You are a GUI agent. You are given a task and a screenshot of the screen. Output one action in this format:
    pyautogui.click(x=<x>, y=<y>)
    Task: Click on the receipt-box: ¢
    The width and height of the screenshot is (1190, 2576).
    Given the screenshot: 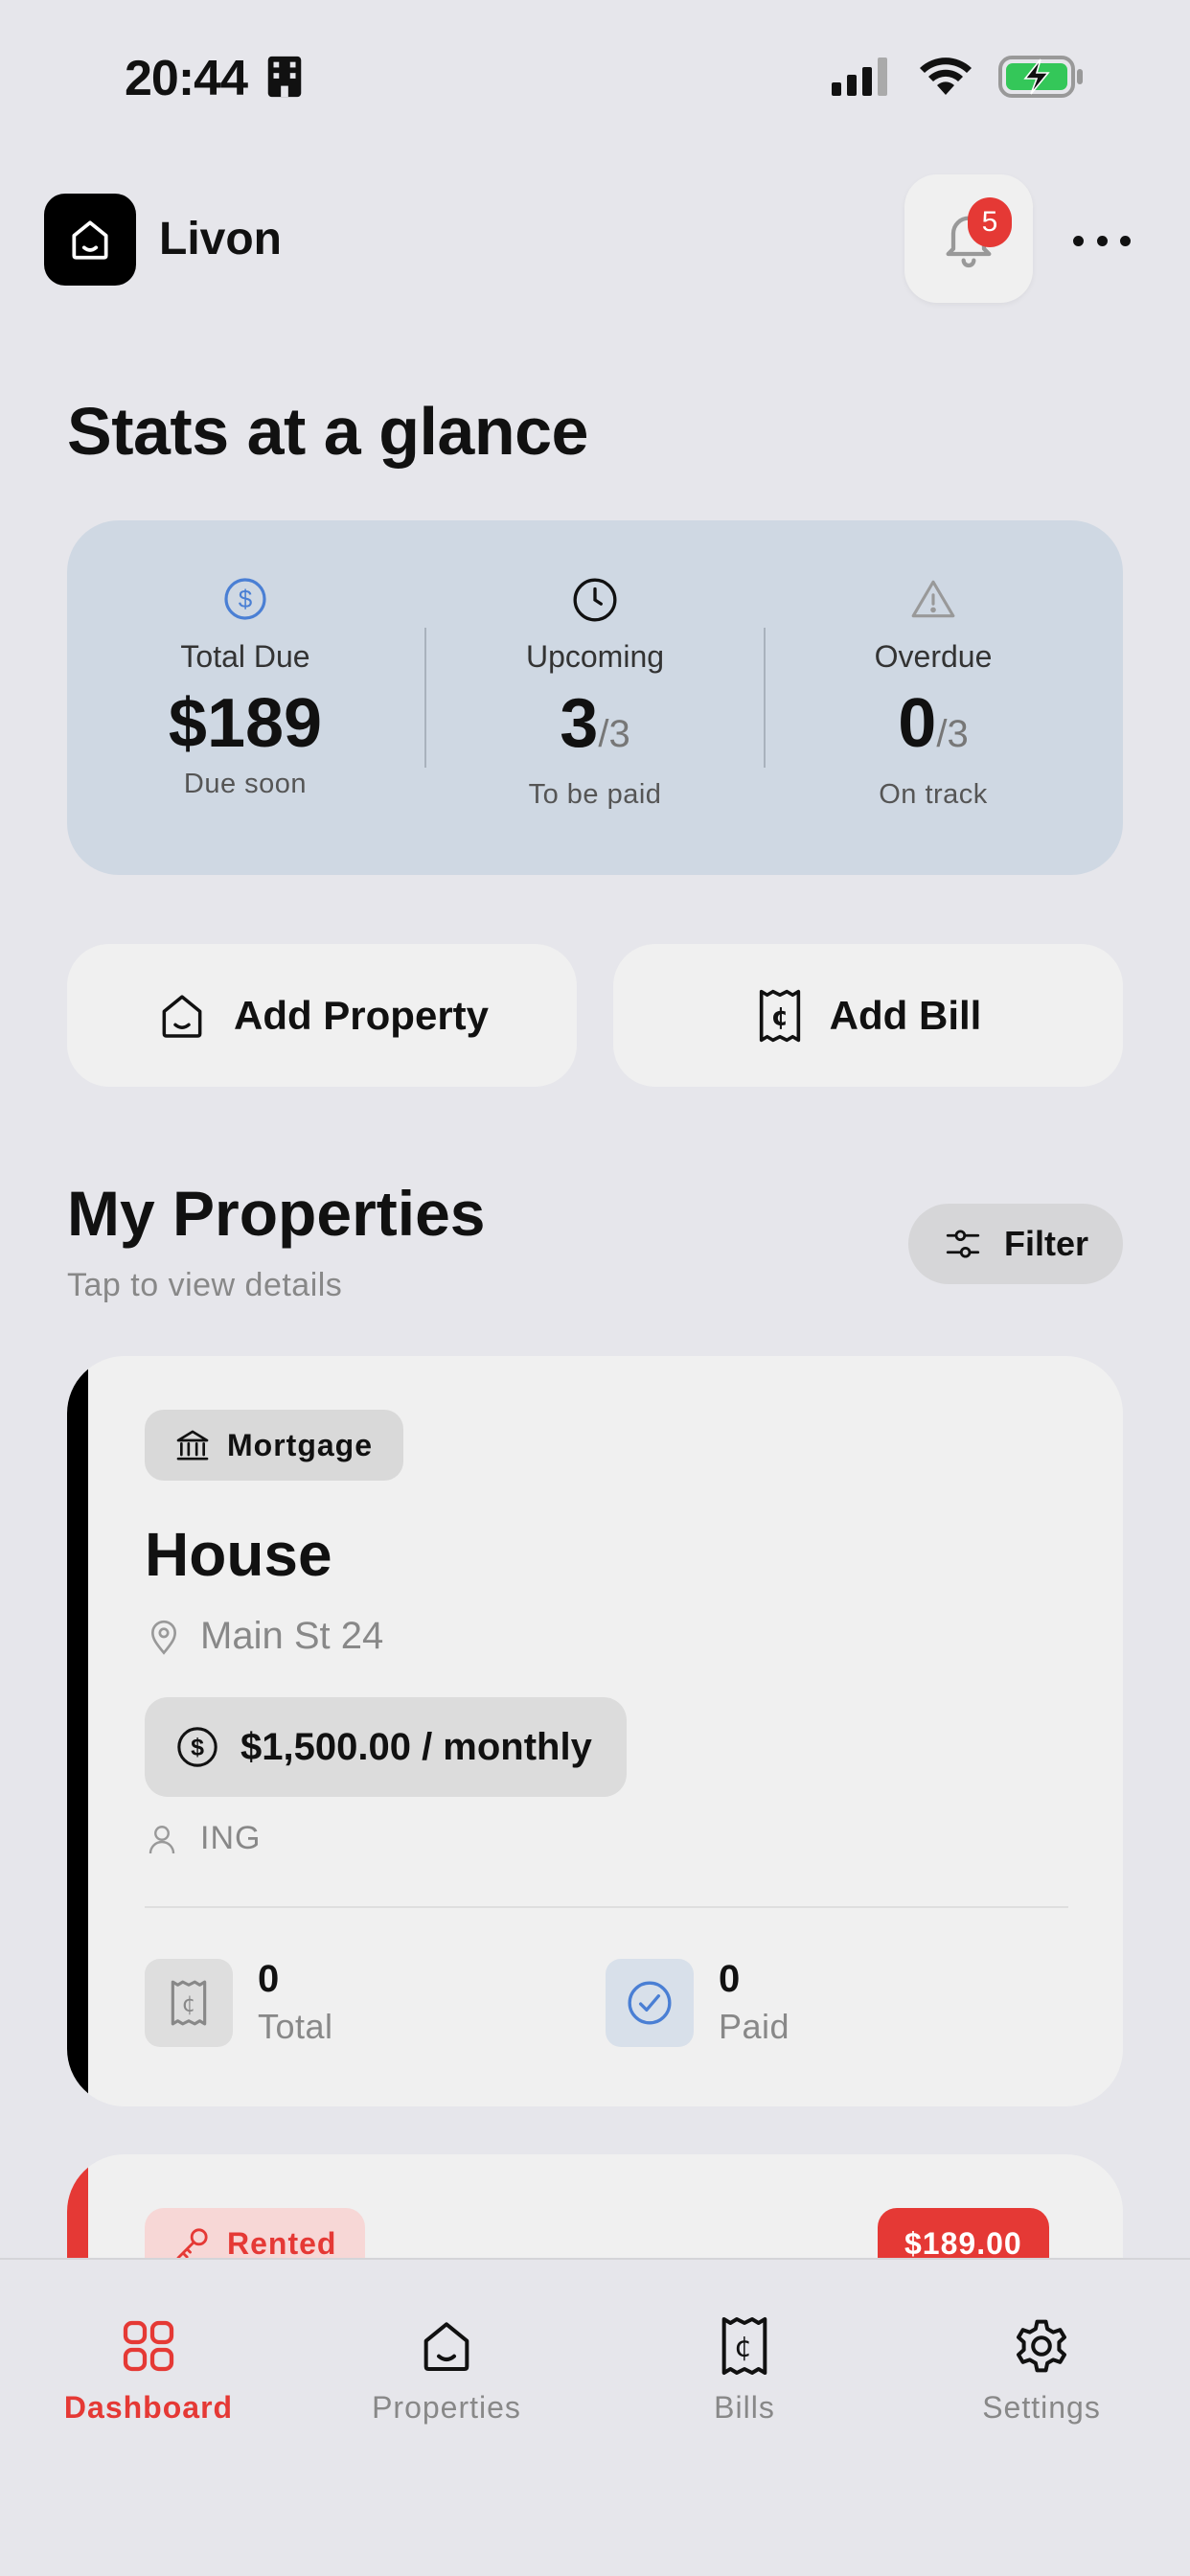 What is the action you would take?
    pyautogui.click(x=189, y=2003)
    